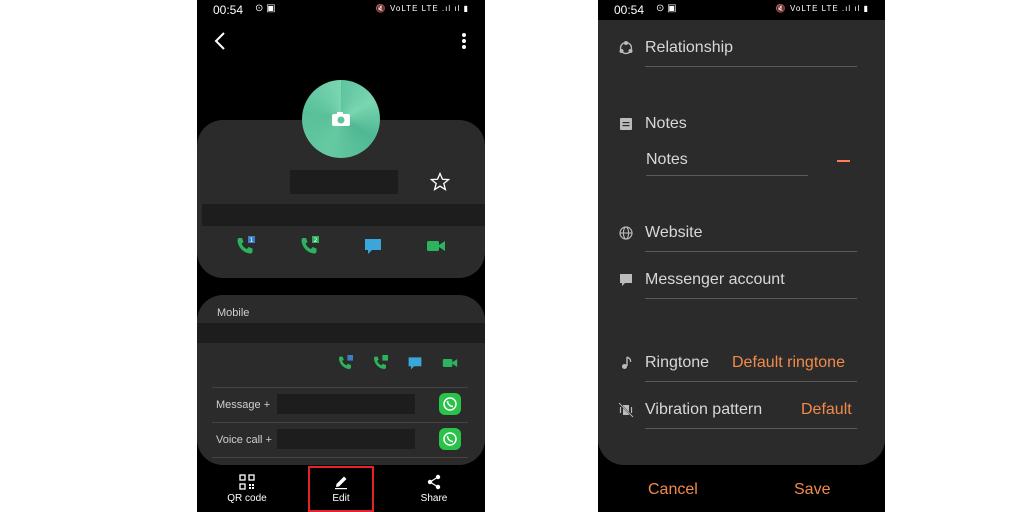 Image resolution: width=1024 pixels, height=512 pixels. Describe the element at coordinates (667, 160) in the screenshot. I see `notes-input: Notes` at that location.